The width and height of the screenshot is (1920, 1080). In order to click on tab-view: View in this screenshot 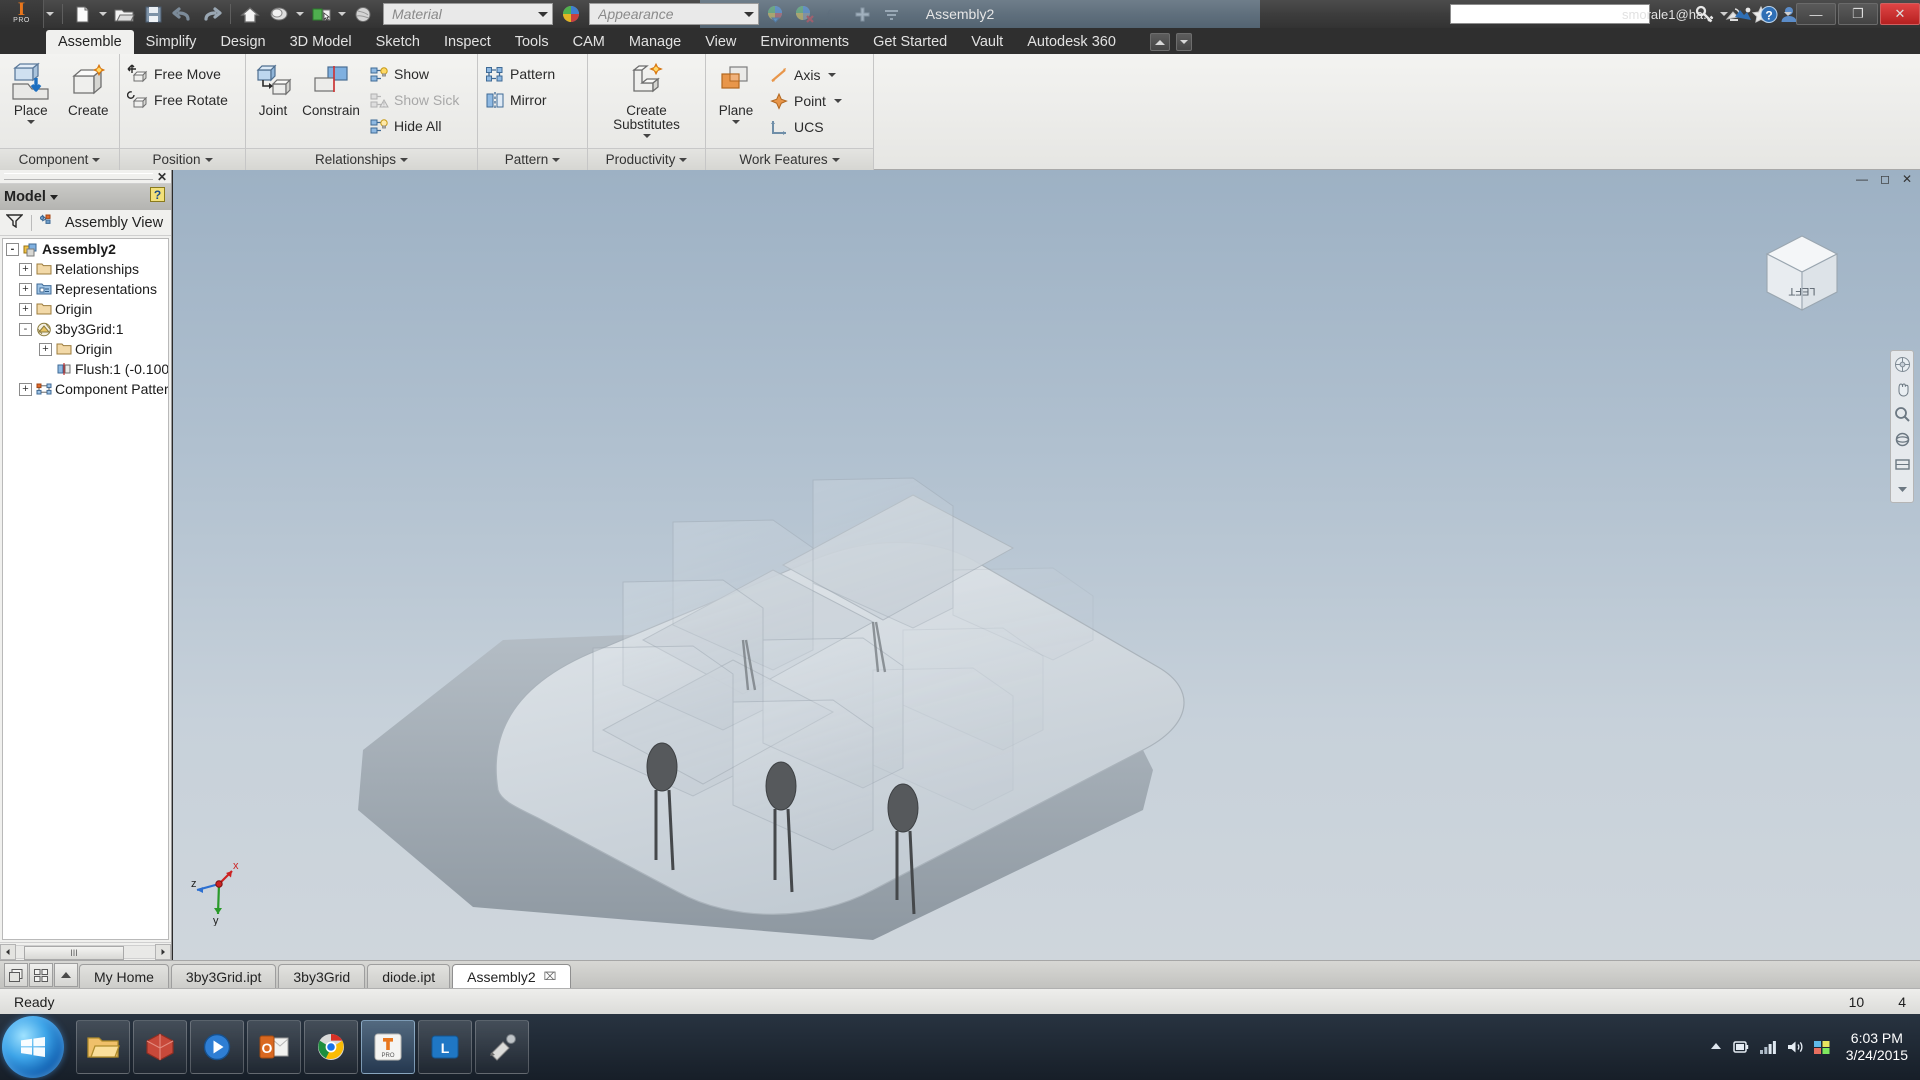, I will do `click(720, 42)`.